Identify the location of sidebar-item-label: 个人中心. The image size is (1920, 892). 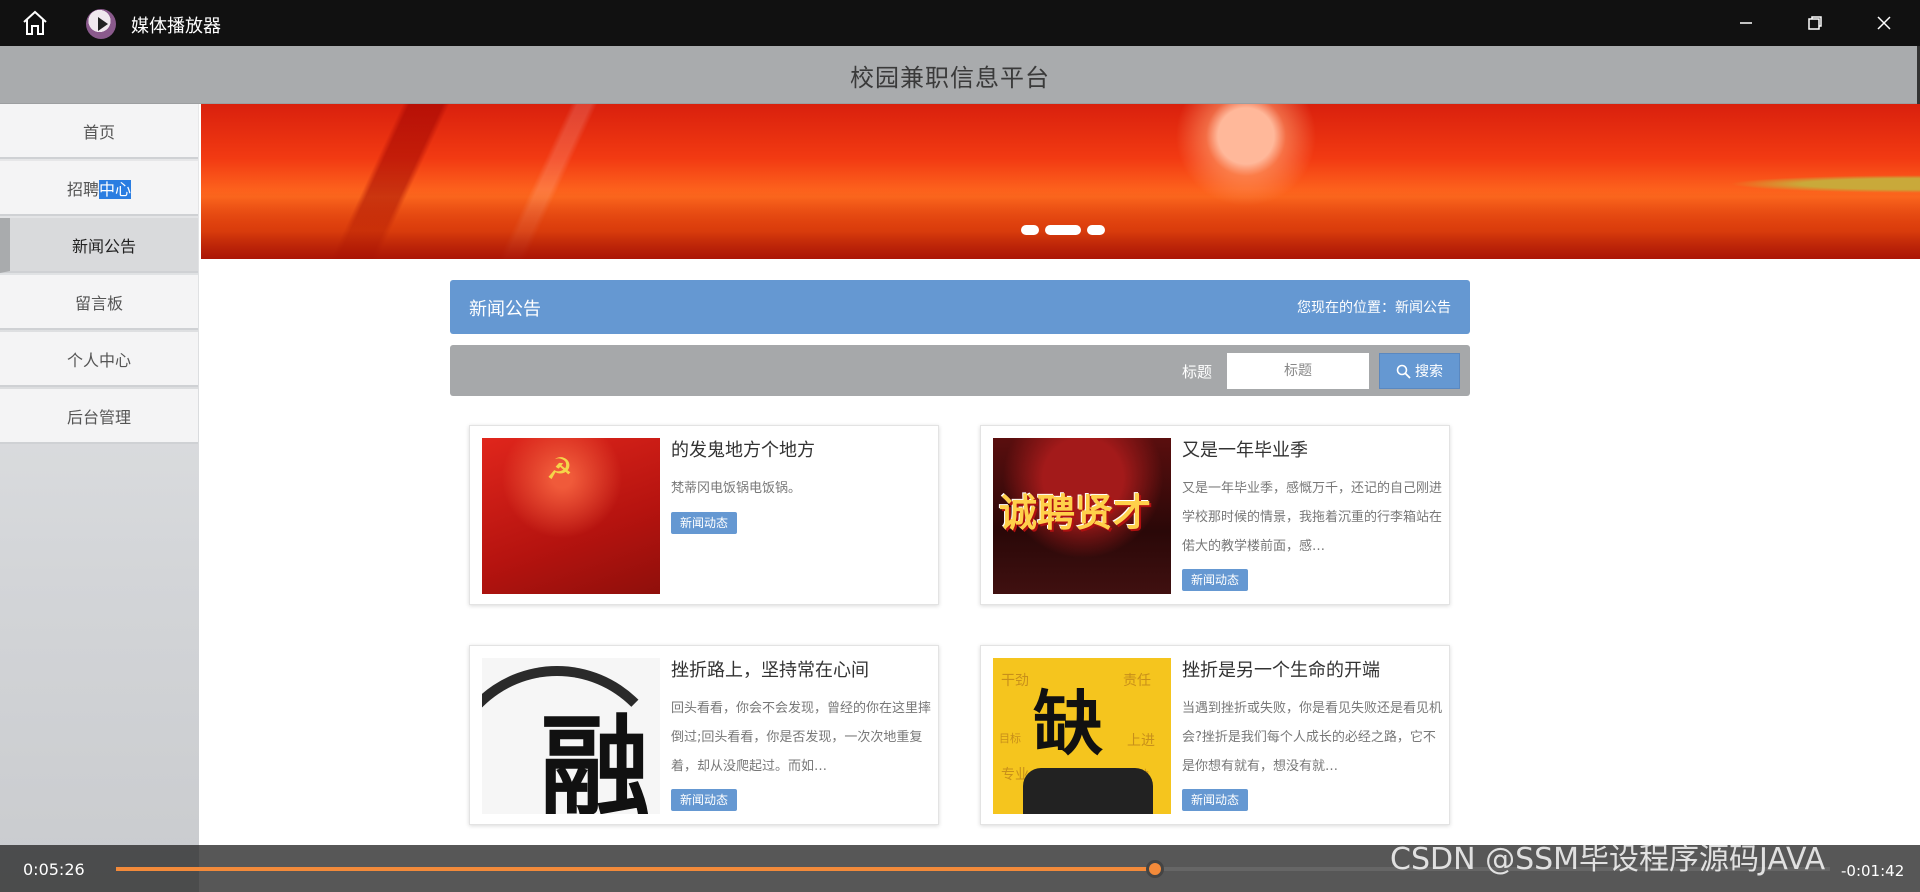
(98, 360).